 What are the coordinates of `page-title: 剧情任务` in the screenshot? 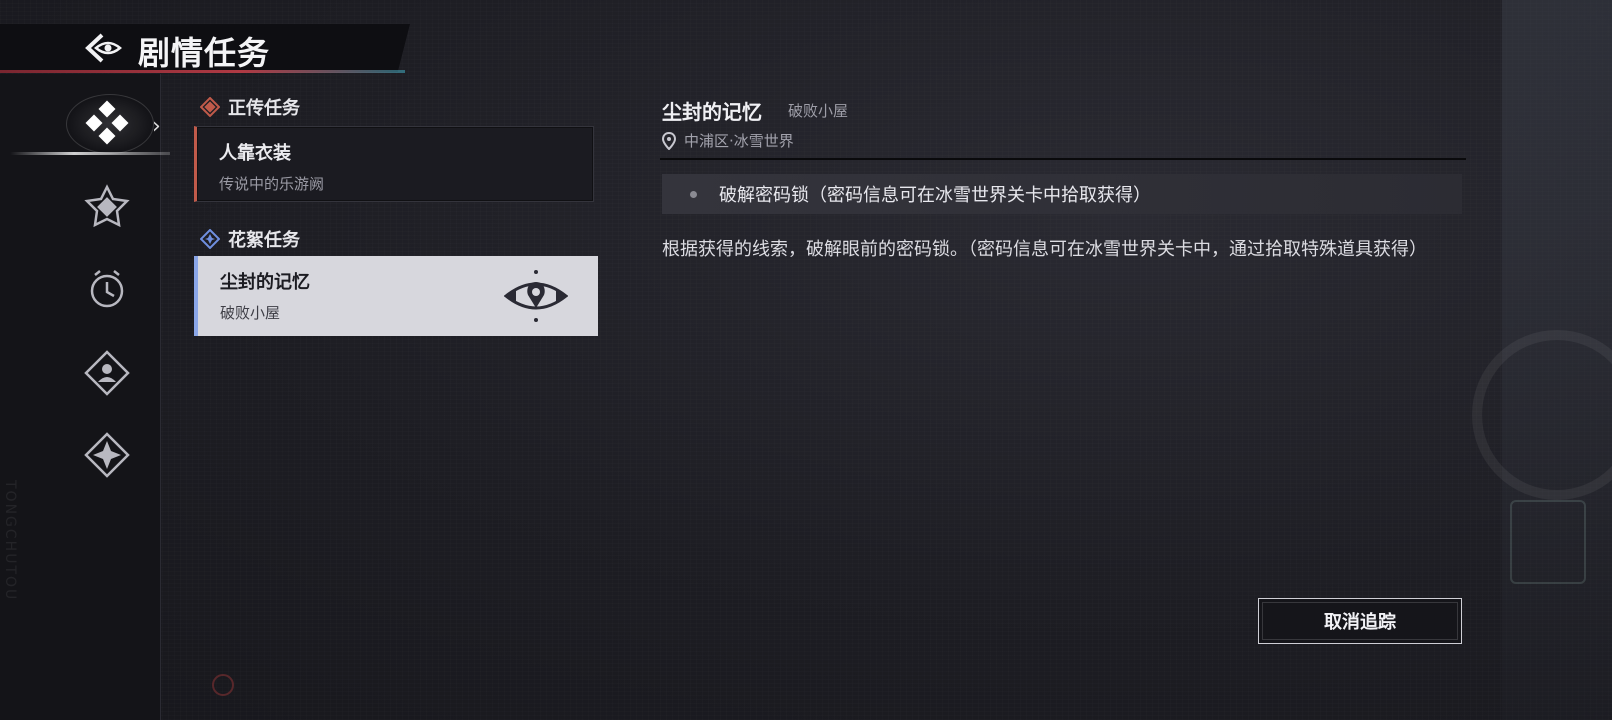 It's located at (204, 53).